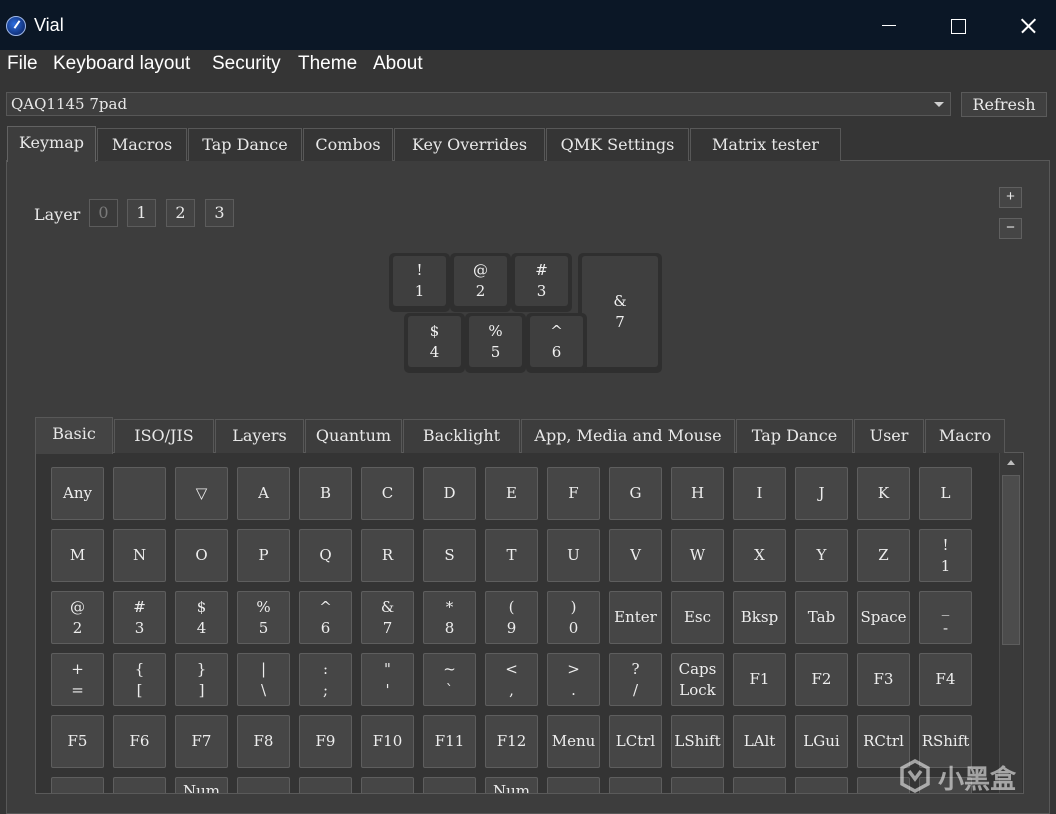  Describe the element at coordinates (759, 493) in the screenshot. I see `keycode-button: I` at that location.